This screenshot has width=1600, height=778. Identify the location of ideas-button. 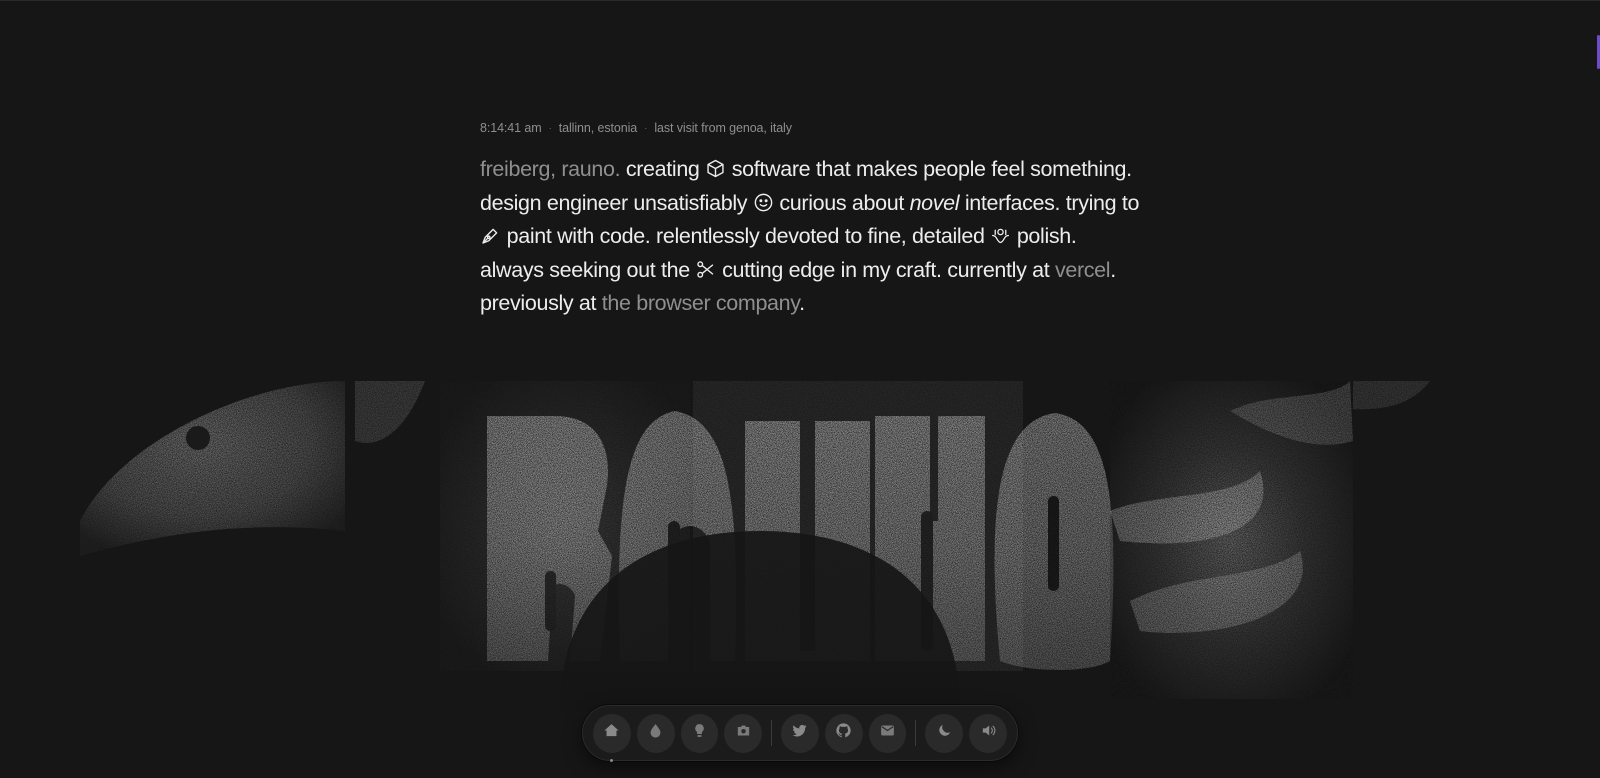
(699, 733).